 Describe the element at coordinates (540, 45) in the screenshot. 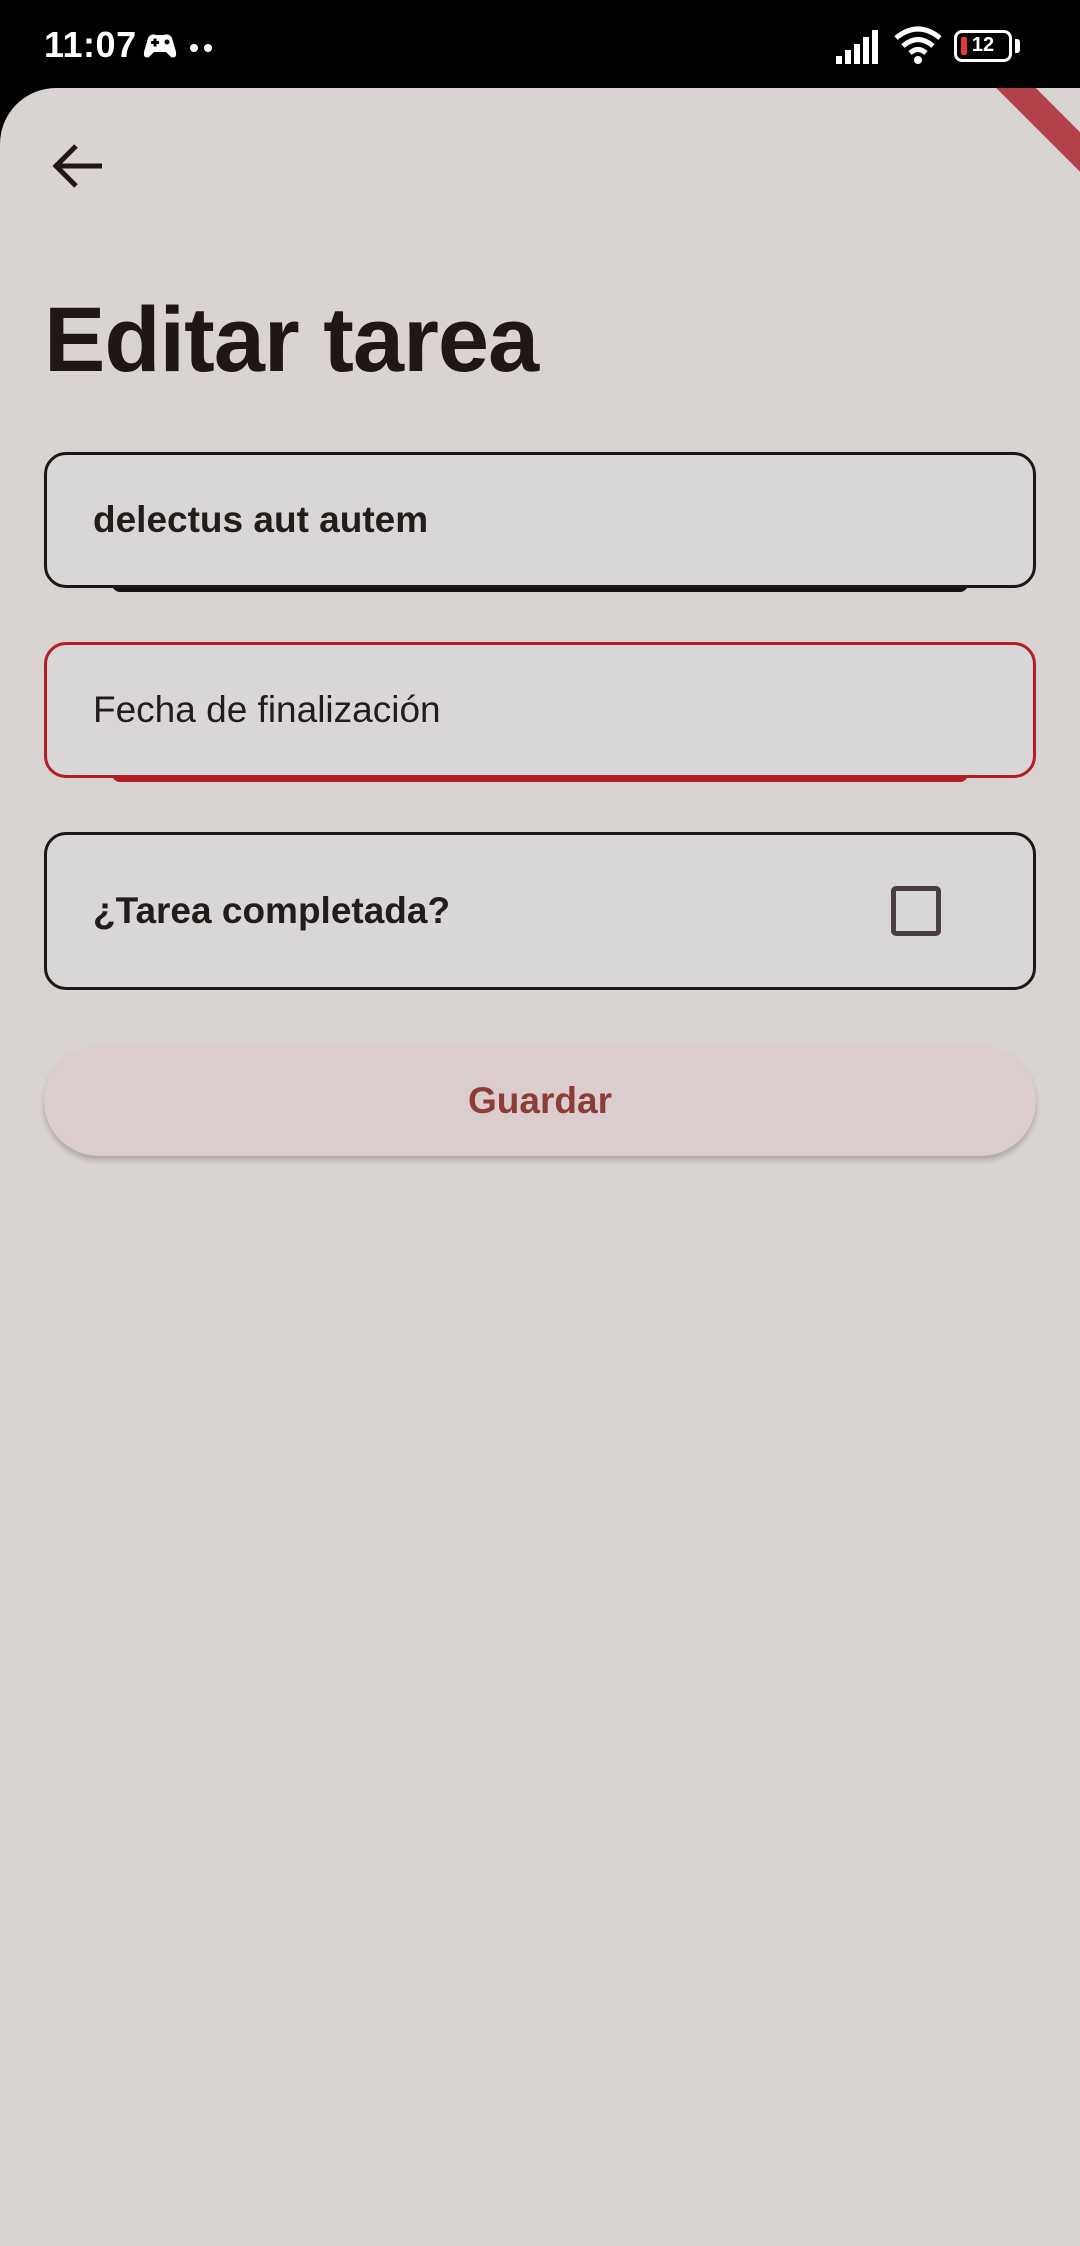

I see `status-bar: 11:07 12` at that location.